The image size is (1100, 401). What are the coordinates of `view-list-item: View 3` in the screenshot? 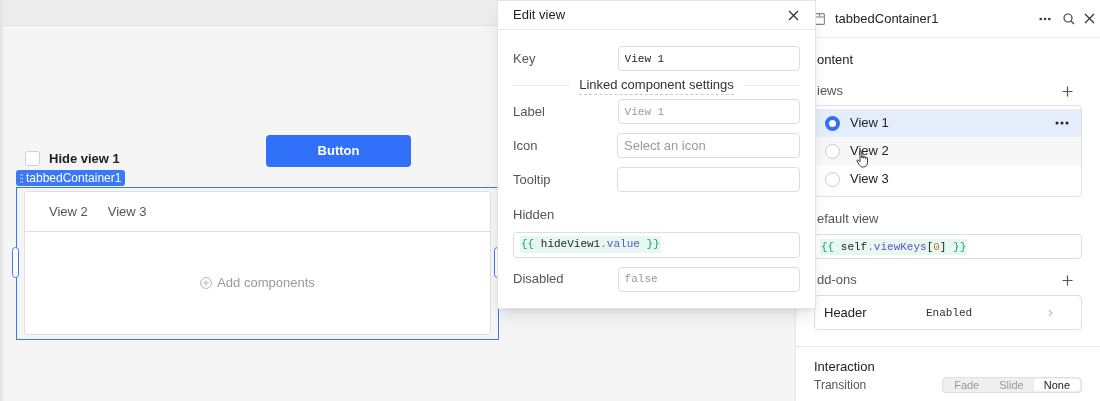 It's located at (948, 179).